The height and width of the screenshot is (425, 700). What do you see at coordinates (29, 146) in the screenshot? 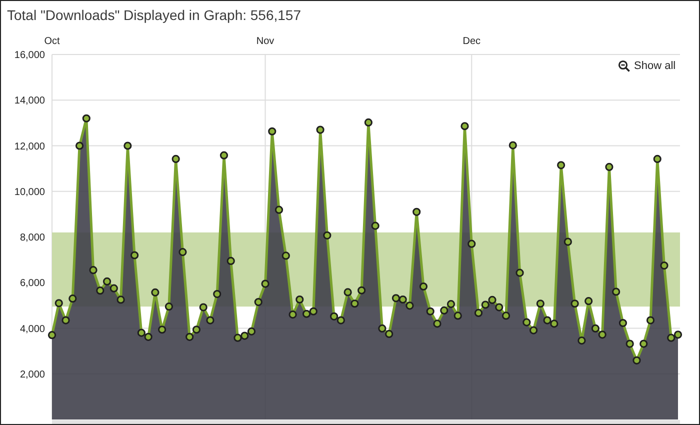
I see `y-tick-label: 12,000` at bounding box center [29, 146].